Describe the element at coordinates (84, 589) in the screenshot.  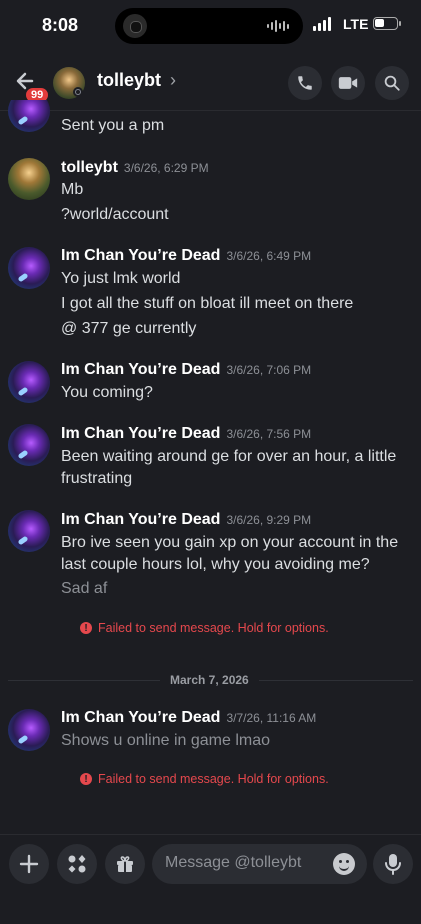
I see `message-text-failed: Sad af` at that location.